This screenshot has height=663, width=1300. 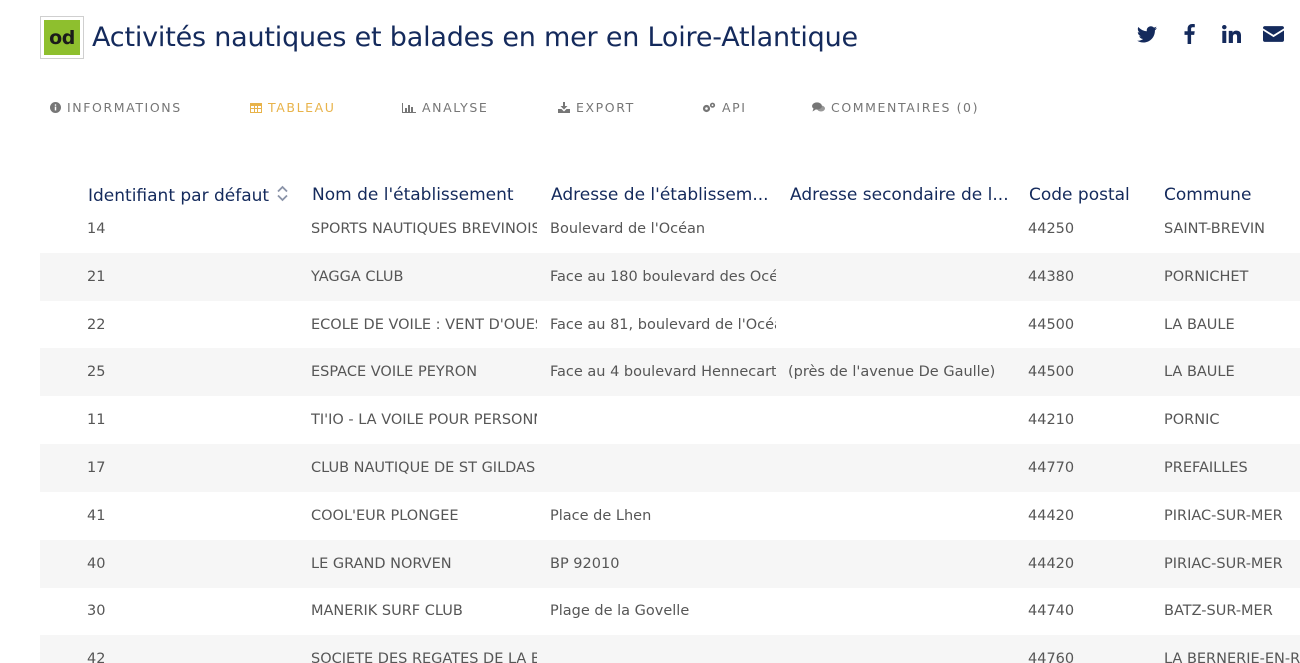 I want to click on column-header-identifiant: Identifiant par défaut, so click(x=196, y=196).